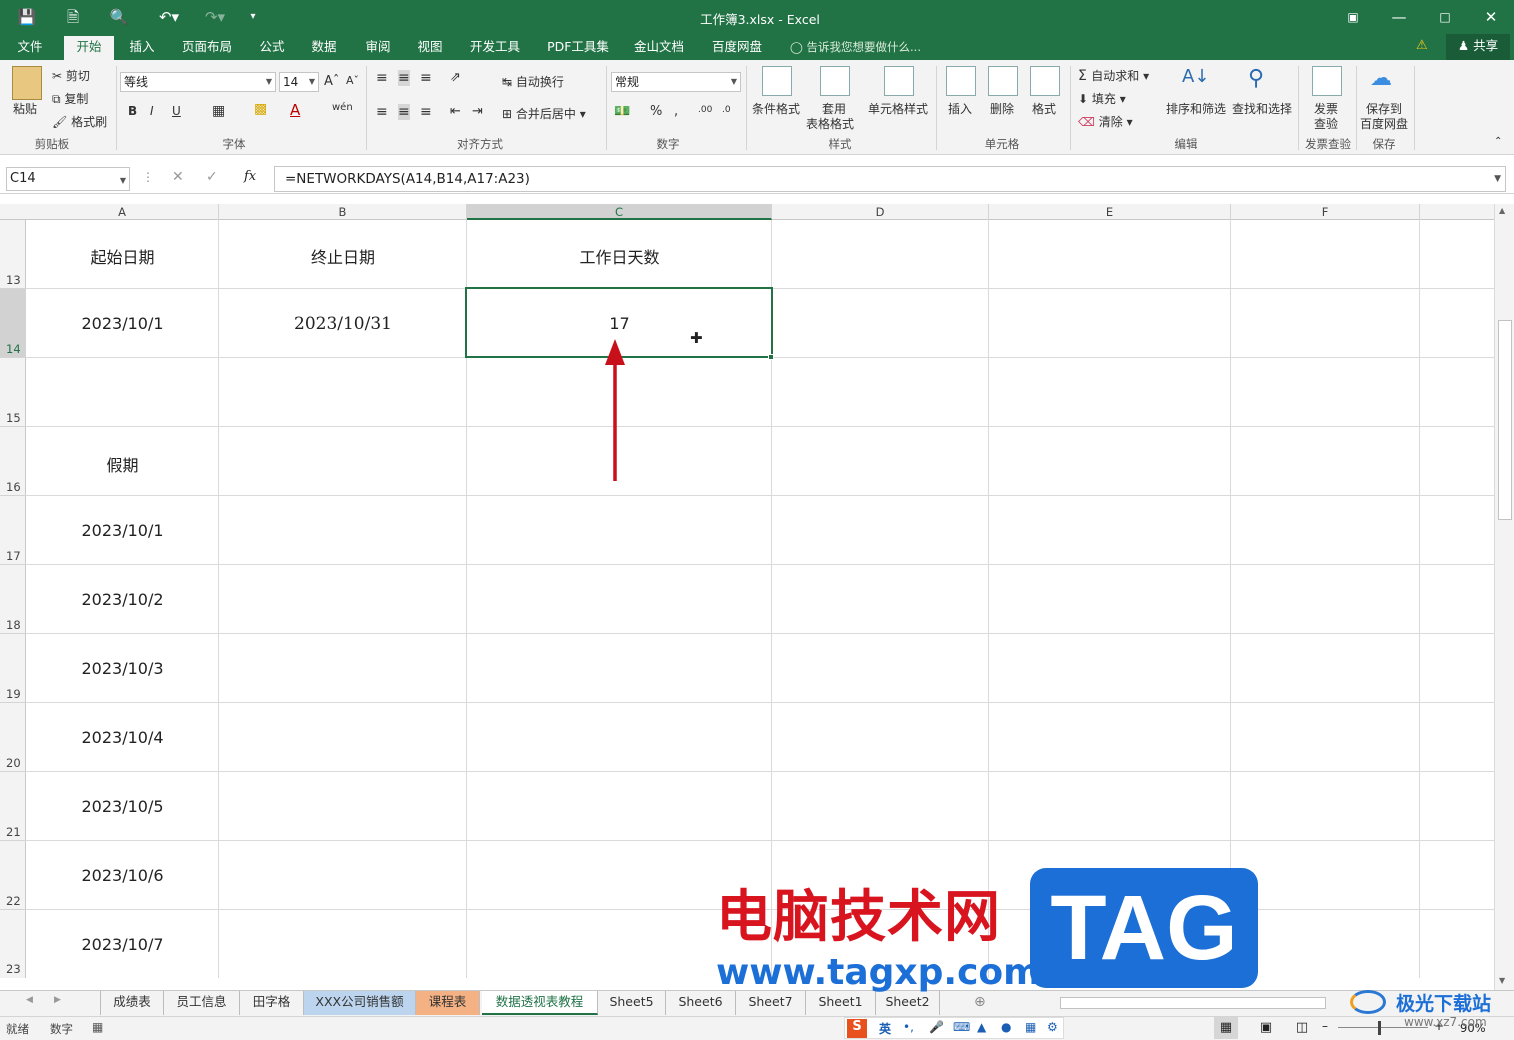 This screenshot has width=1514, height=1040. I want to click on ime-settings-icon: ⚙, so click(1052, 1027).